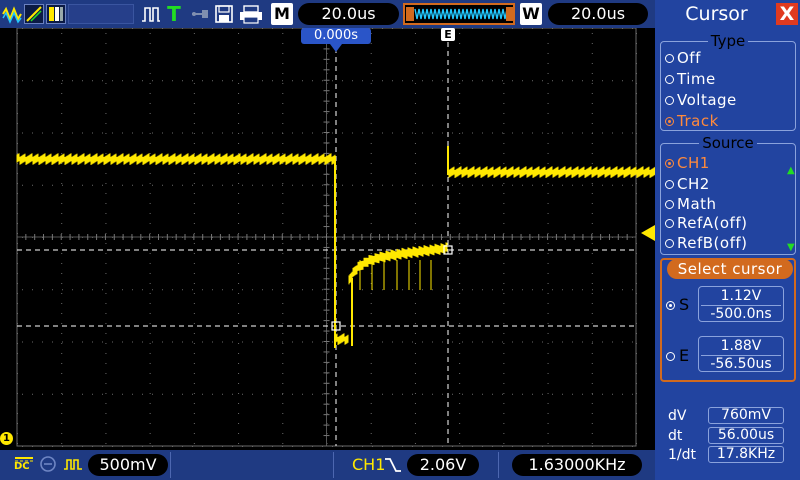 This screenshot has width=800, height=480. I want to click on vectors-icon, so click(34, 14).